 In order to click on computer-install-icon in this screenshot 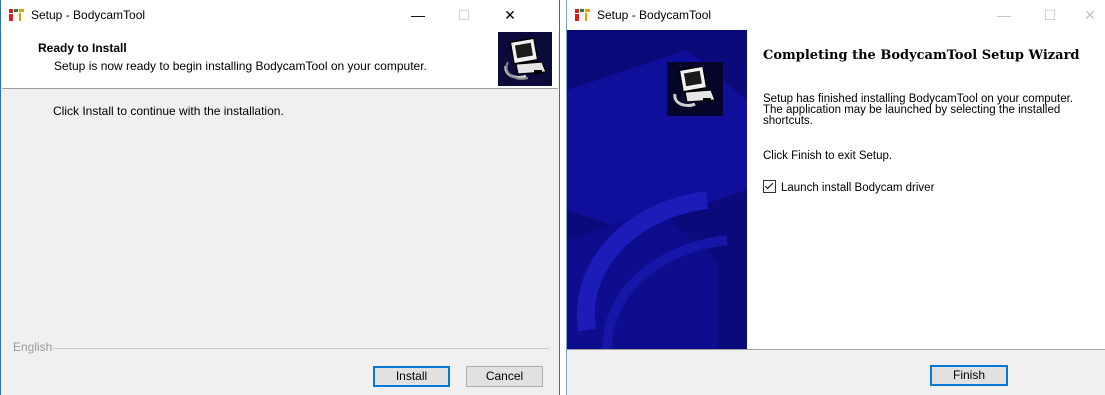, I will do `click(525, 59)`.